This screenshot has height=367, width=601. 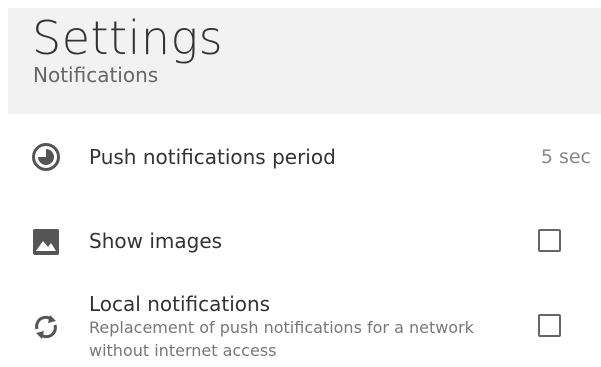 I want to click on setting-push-period: Push notifications period 5 sec, so click(x=300, y=158).